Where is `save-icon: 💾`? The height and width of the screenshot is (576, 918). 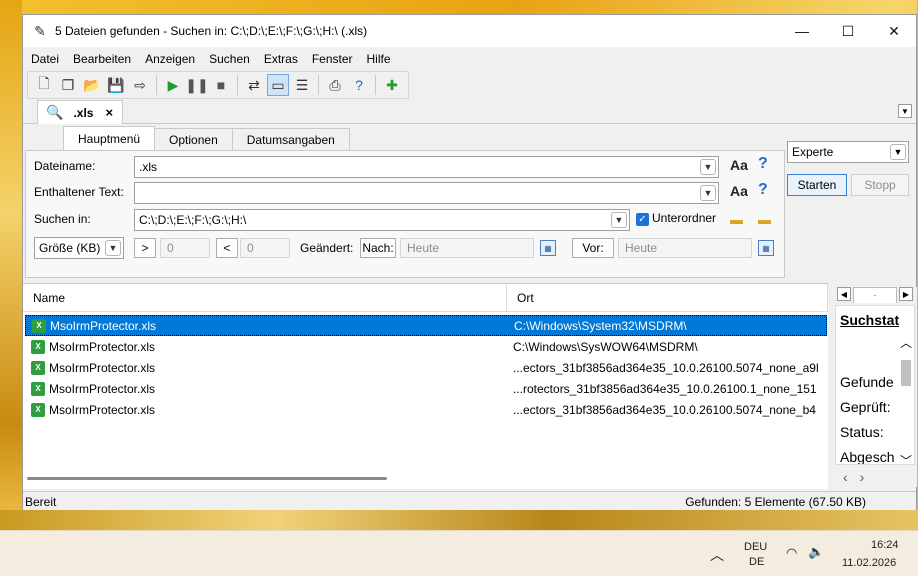
save-icon: 💾 is located at coordinates (116, 85).